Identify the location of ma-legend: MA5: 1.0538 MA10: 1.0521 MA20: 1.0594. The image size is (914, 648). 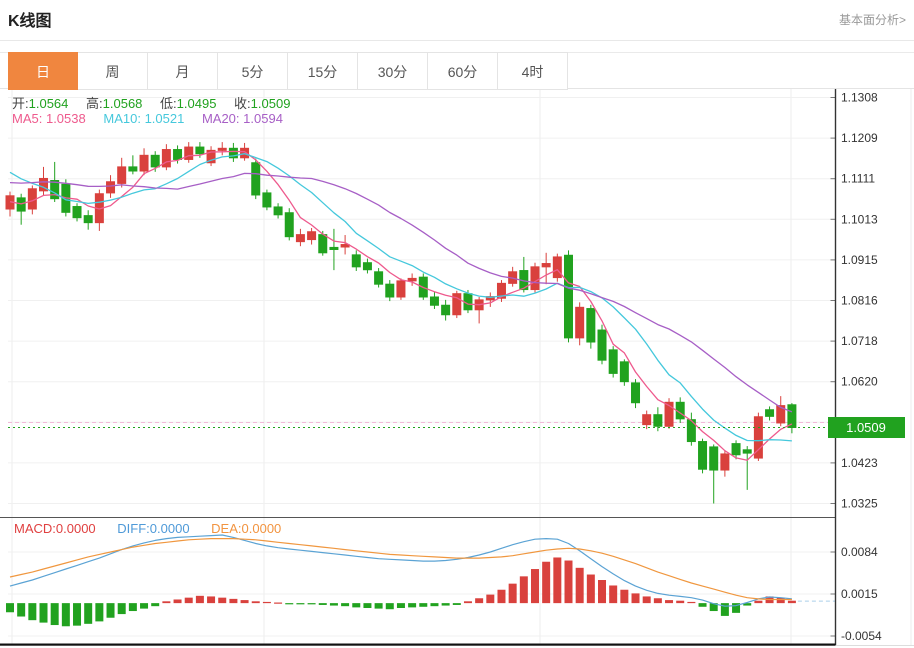
(154, 118).